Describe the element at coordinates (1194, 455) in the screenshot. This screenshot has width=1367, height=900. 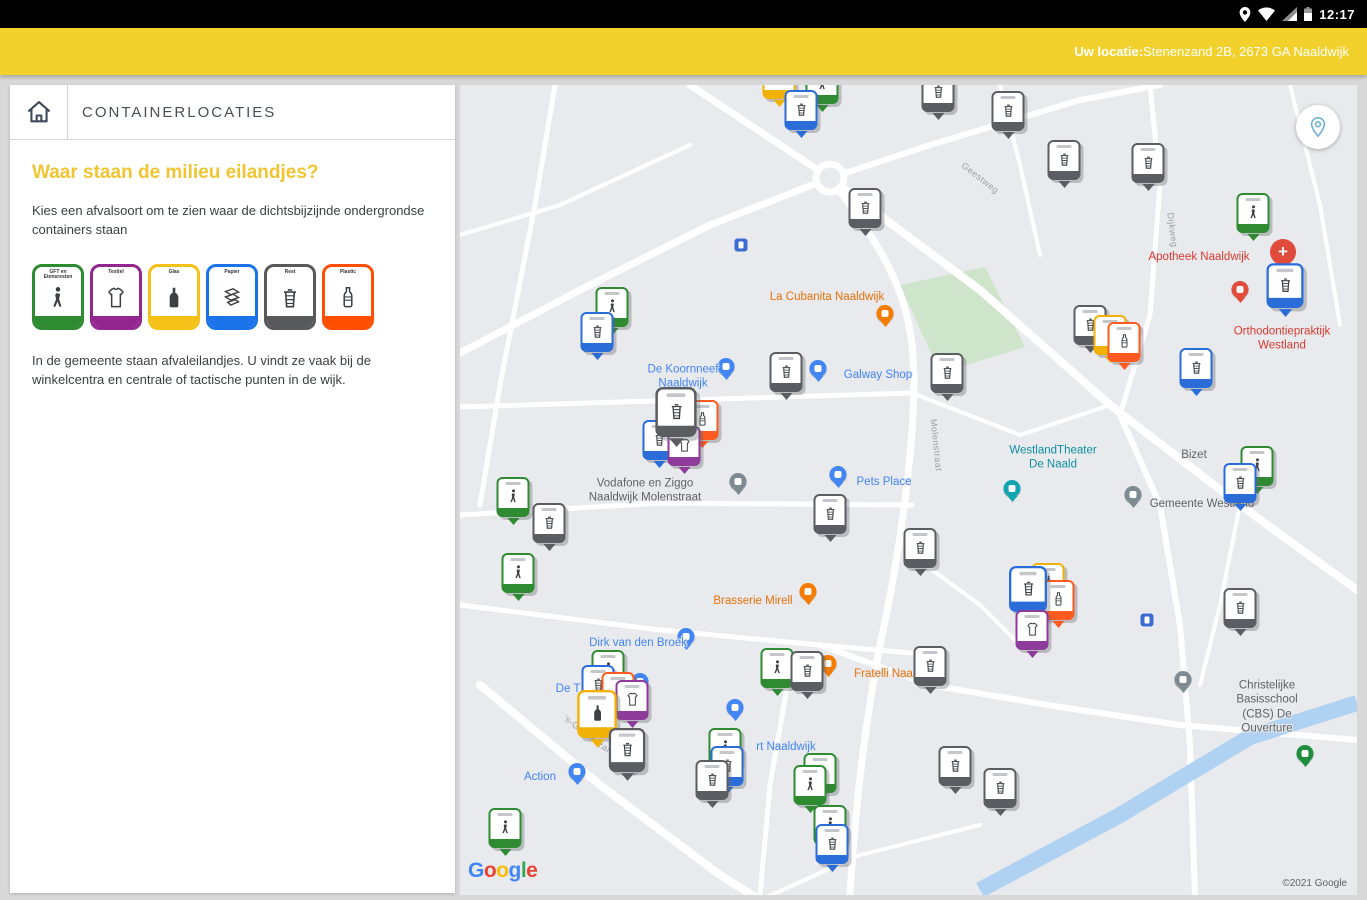
I see `map-poi-label: Bizet` at that location.